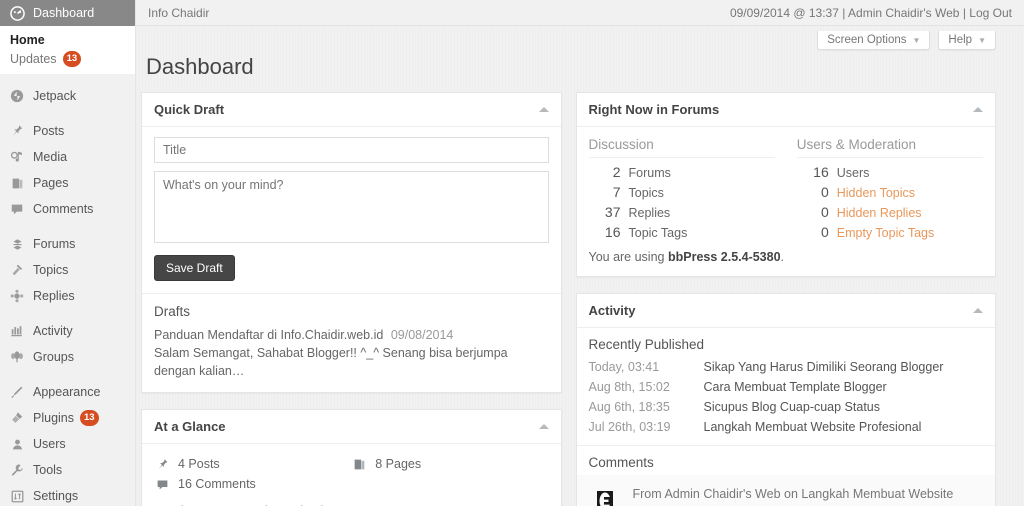  Describe the element at coordinates (217, 484) in the screenshot. I see `glance-label: 16 Comments` at that location.